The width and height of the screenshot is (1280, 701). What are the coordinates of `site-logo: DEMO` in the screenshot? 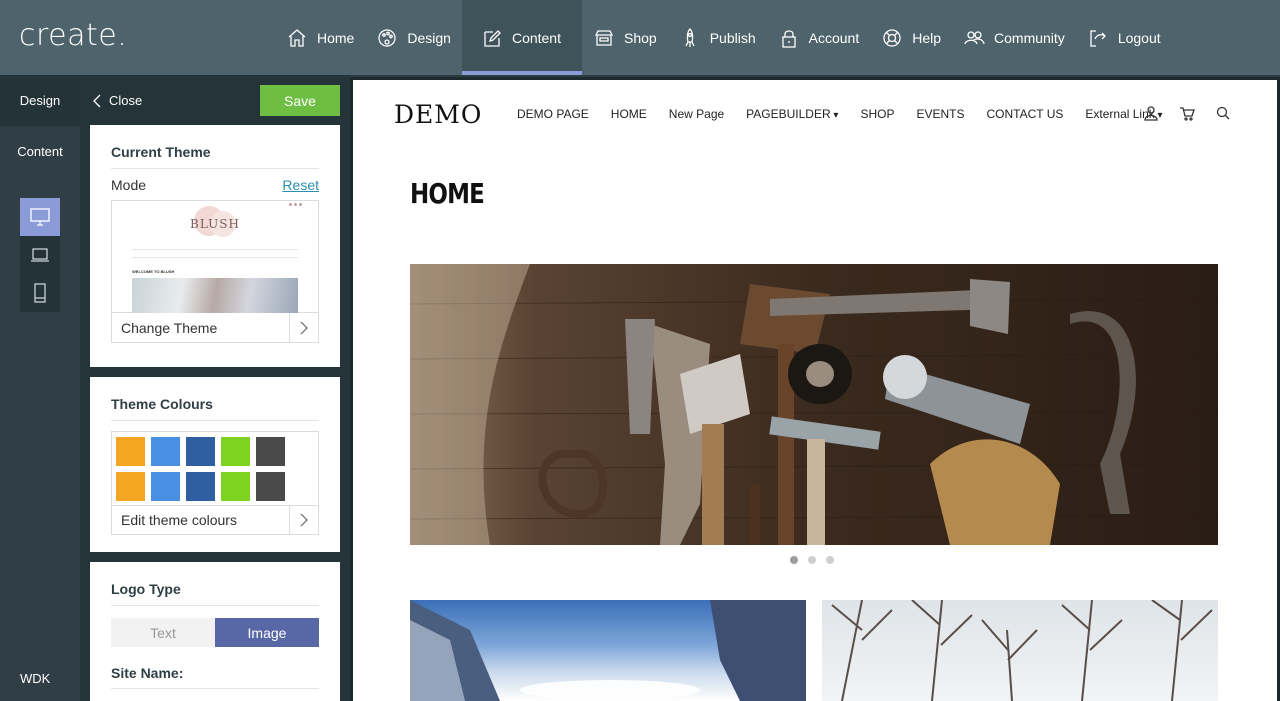 It's located at (438, 114).